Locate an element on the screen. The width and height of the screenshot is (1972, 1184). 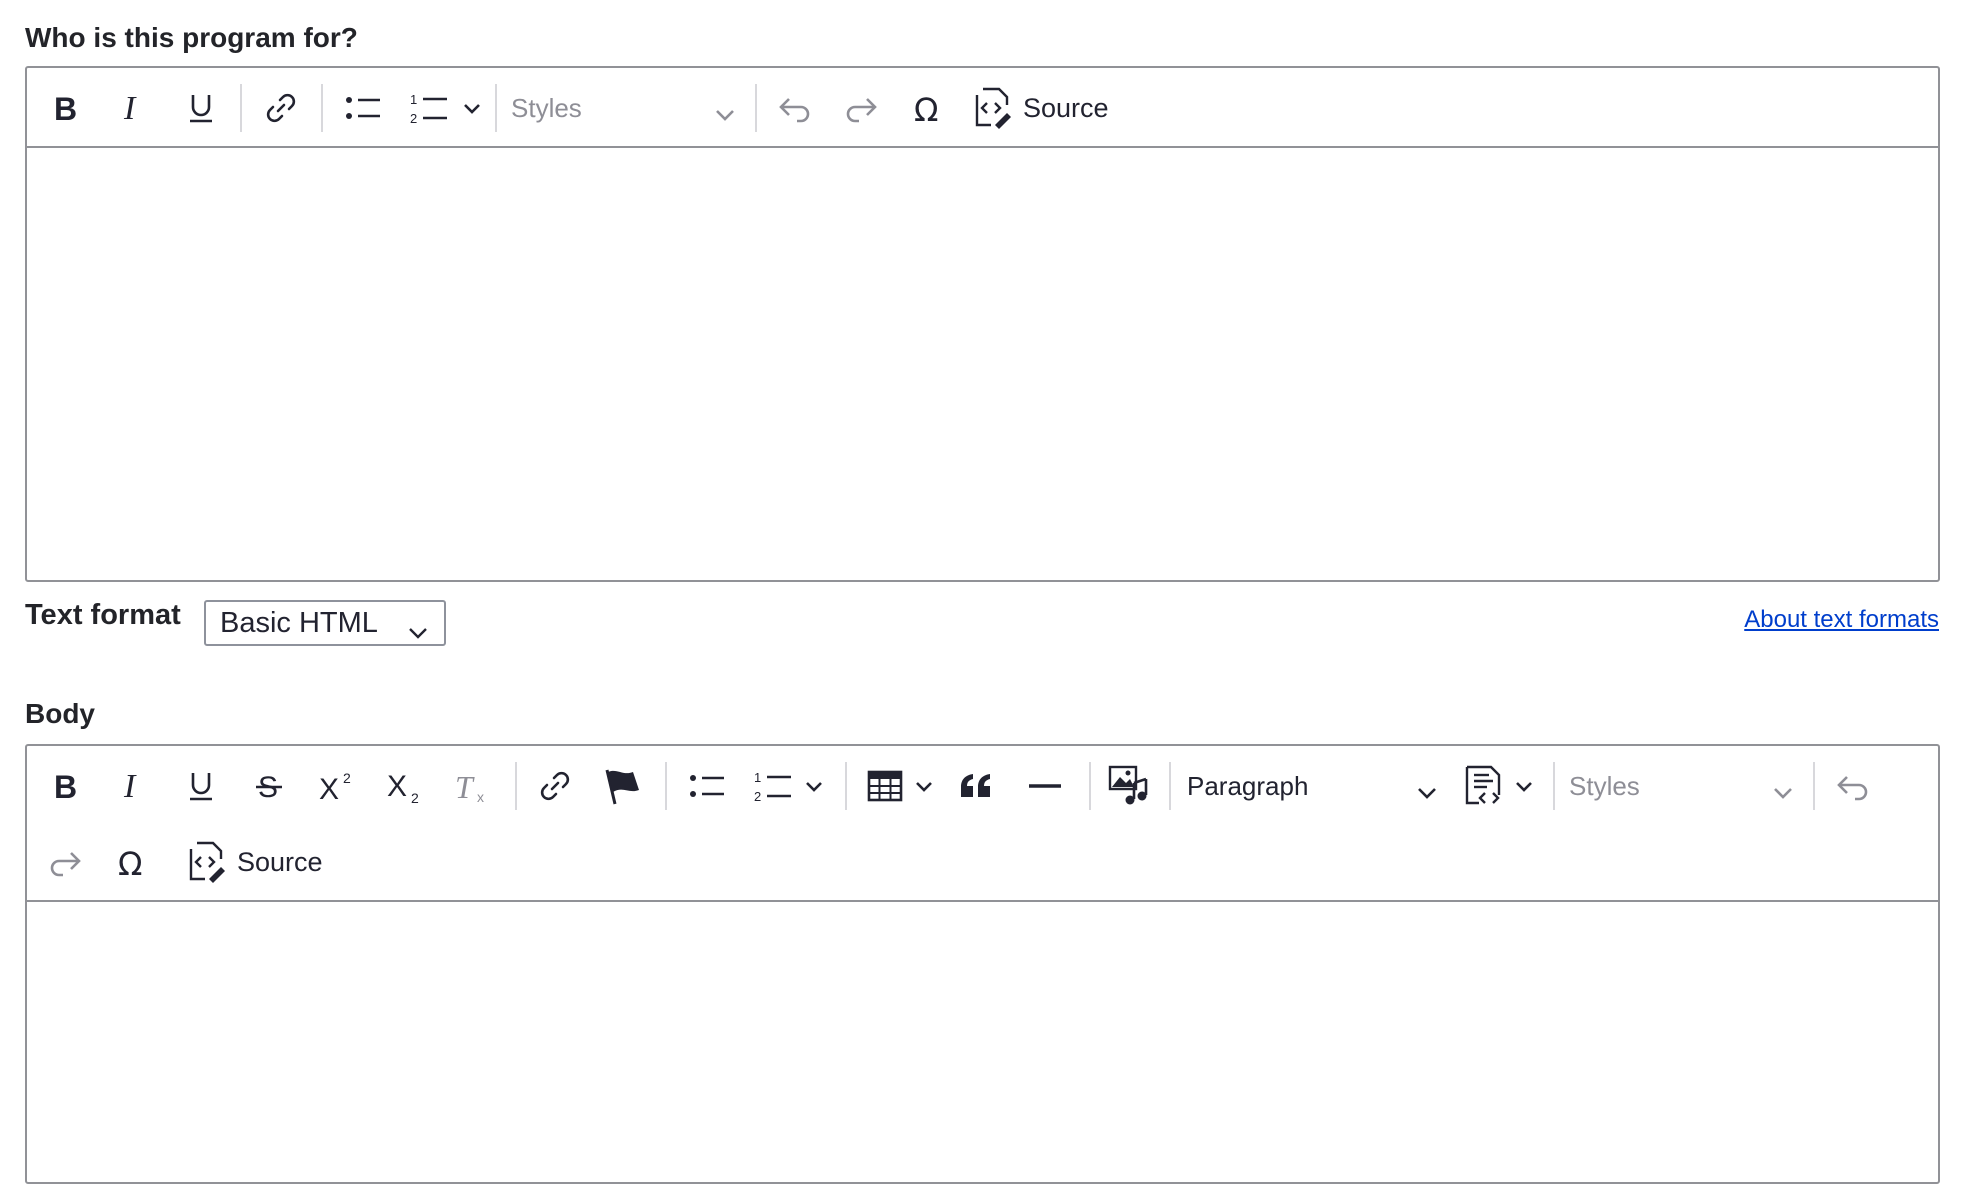
insert-table-dropdown is located at coordinates (924, 786).